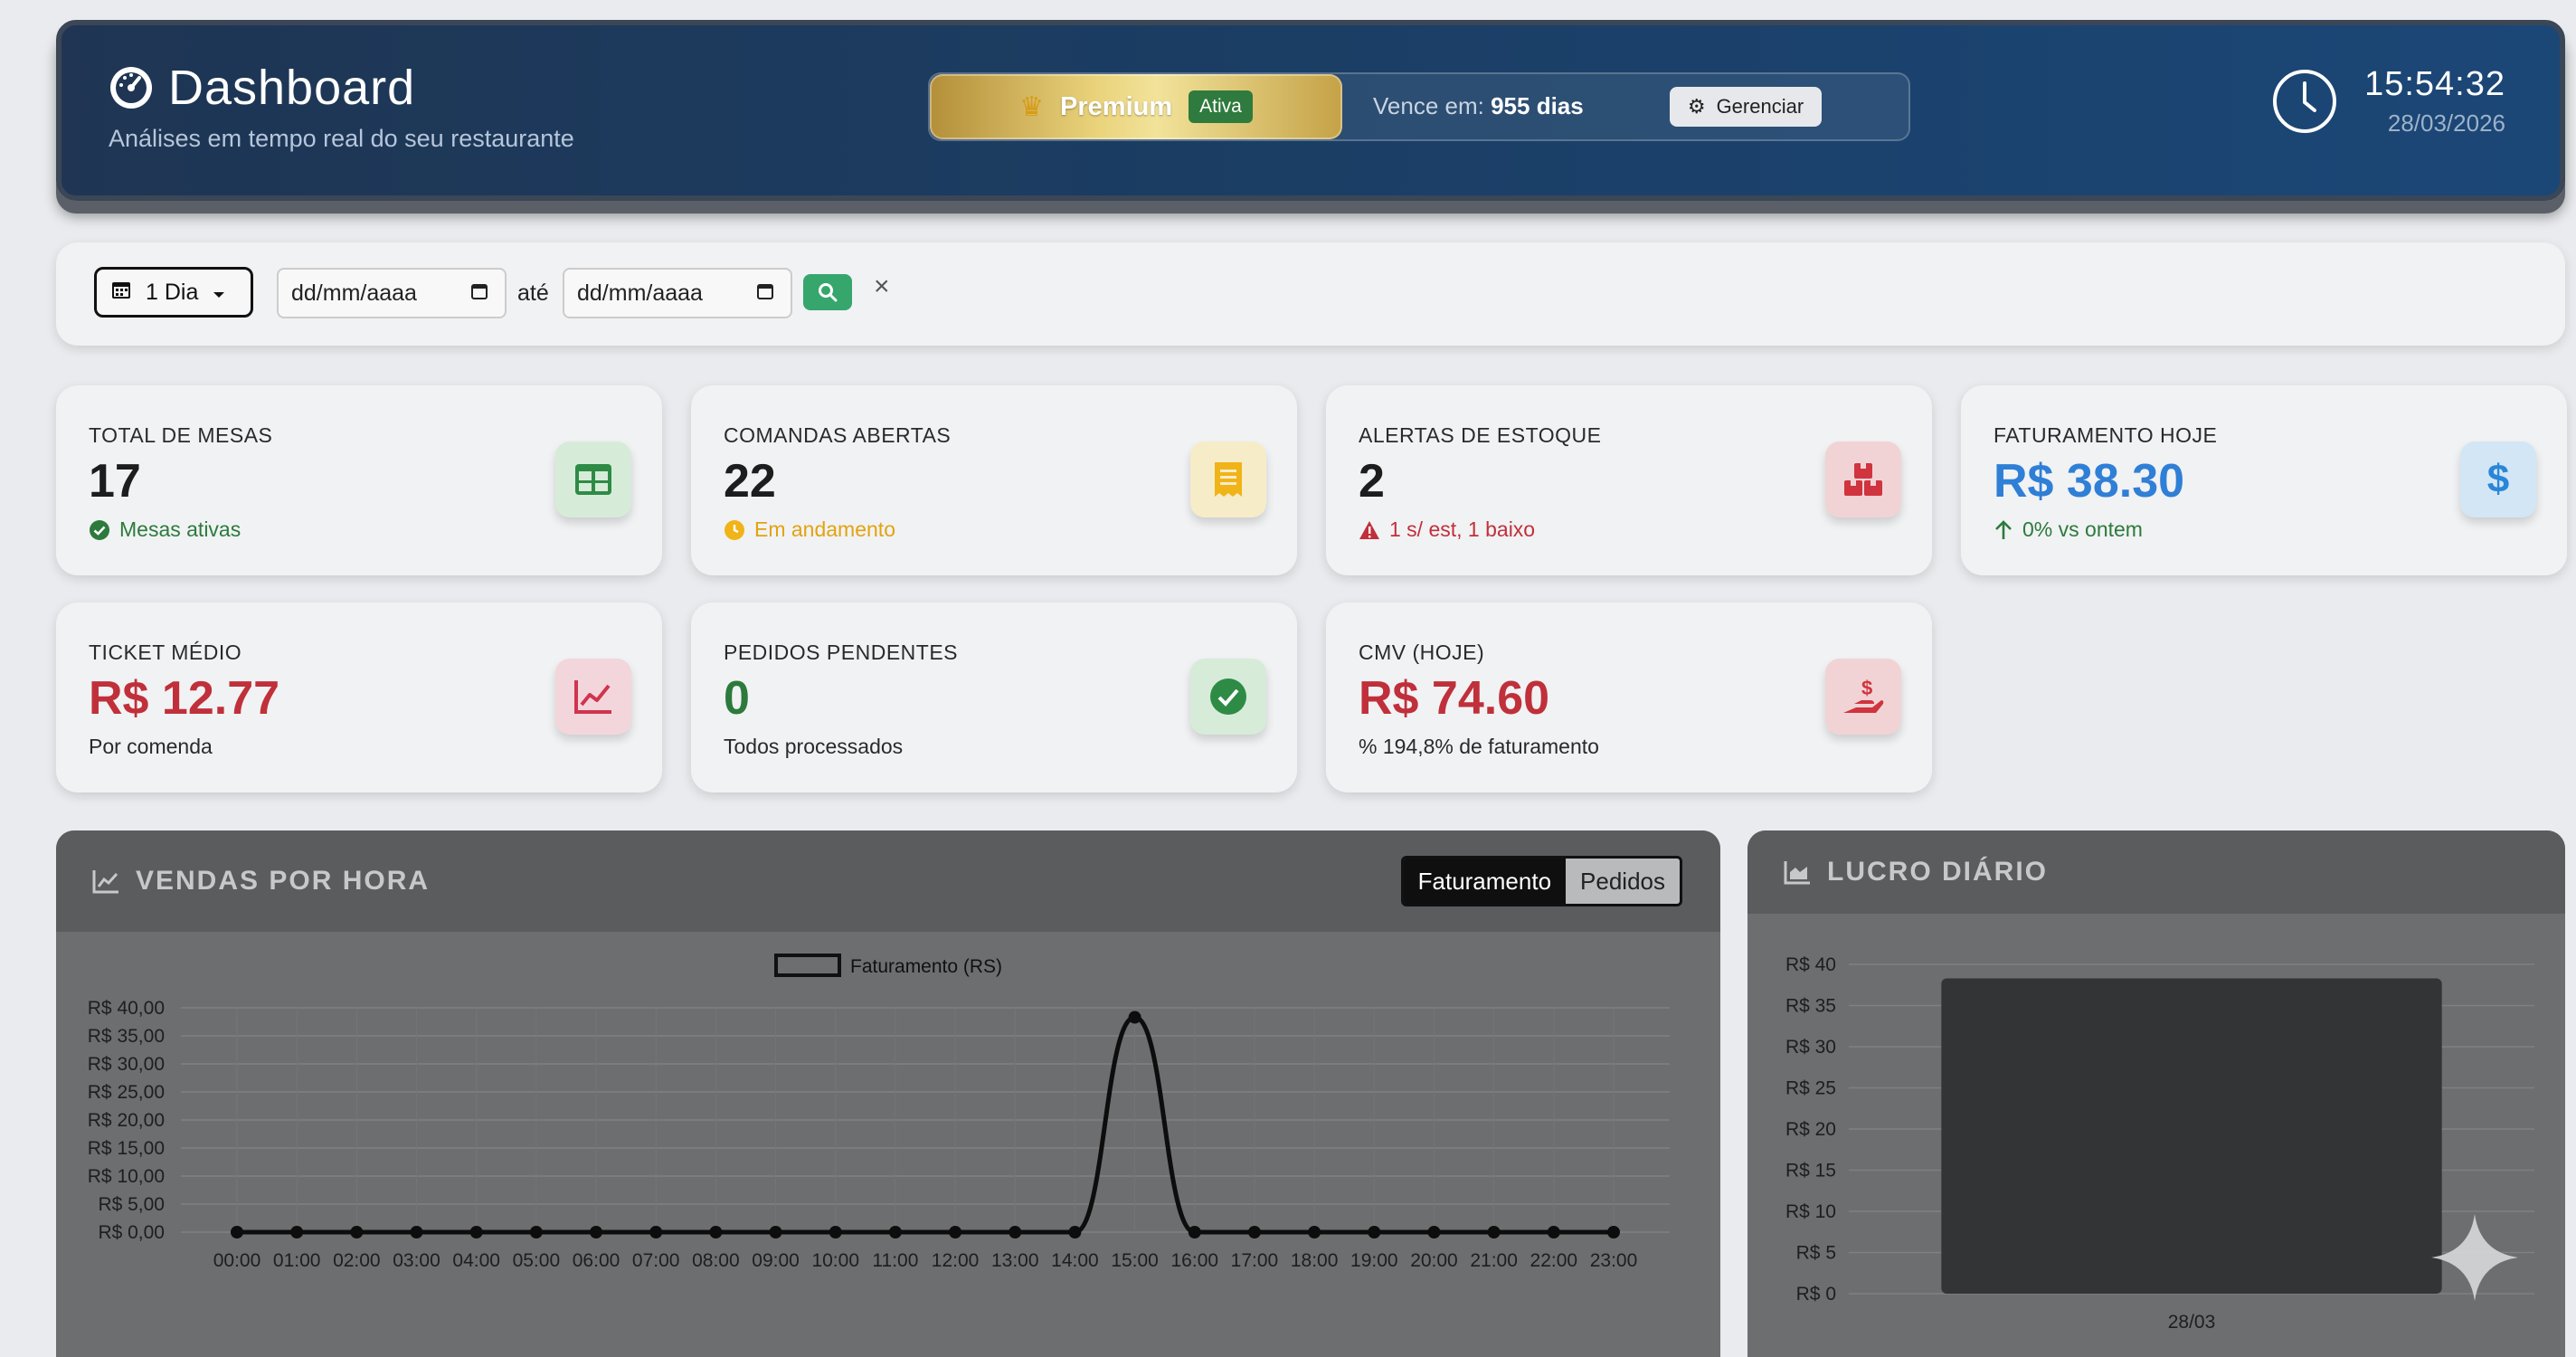 The width and height of the screenshot is (2576, 1357). What do you see at coordinates (166, 652) in the screenshot?
I see `stat-label: TICKET MÉDIO` at bounding box center [166, 652].